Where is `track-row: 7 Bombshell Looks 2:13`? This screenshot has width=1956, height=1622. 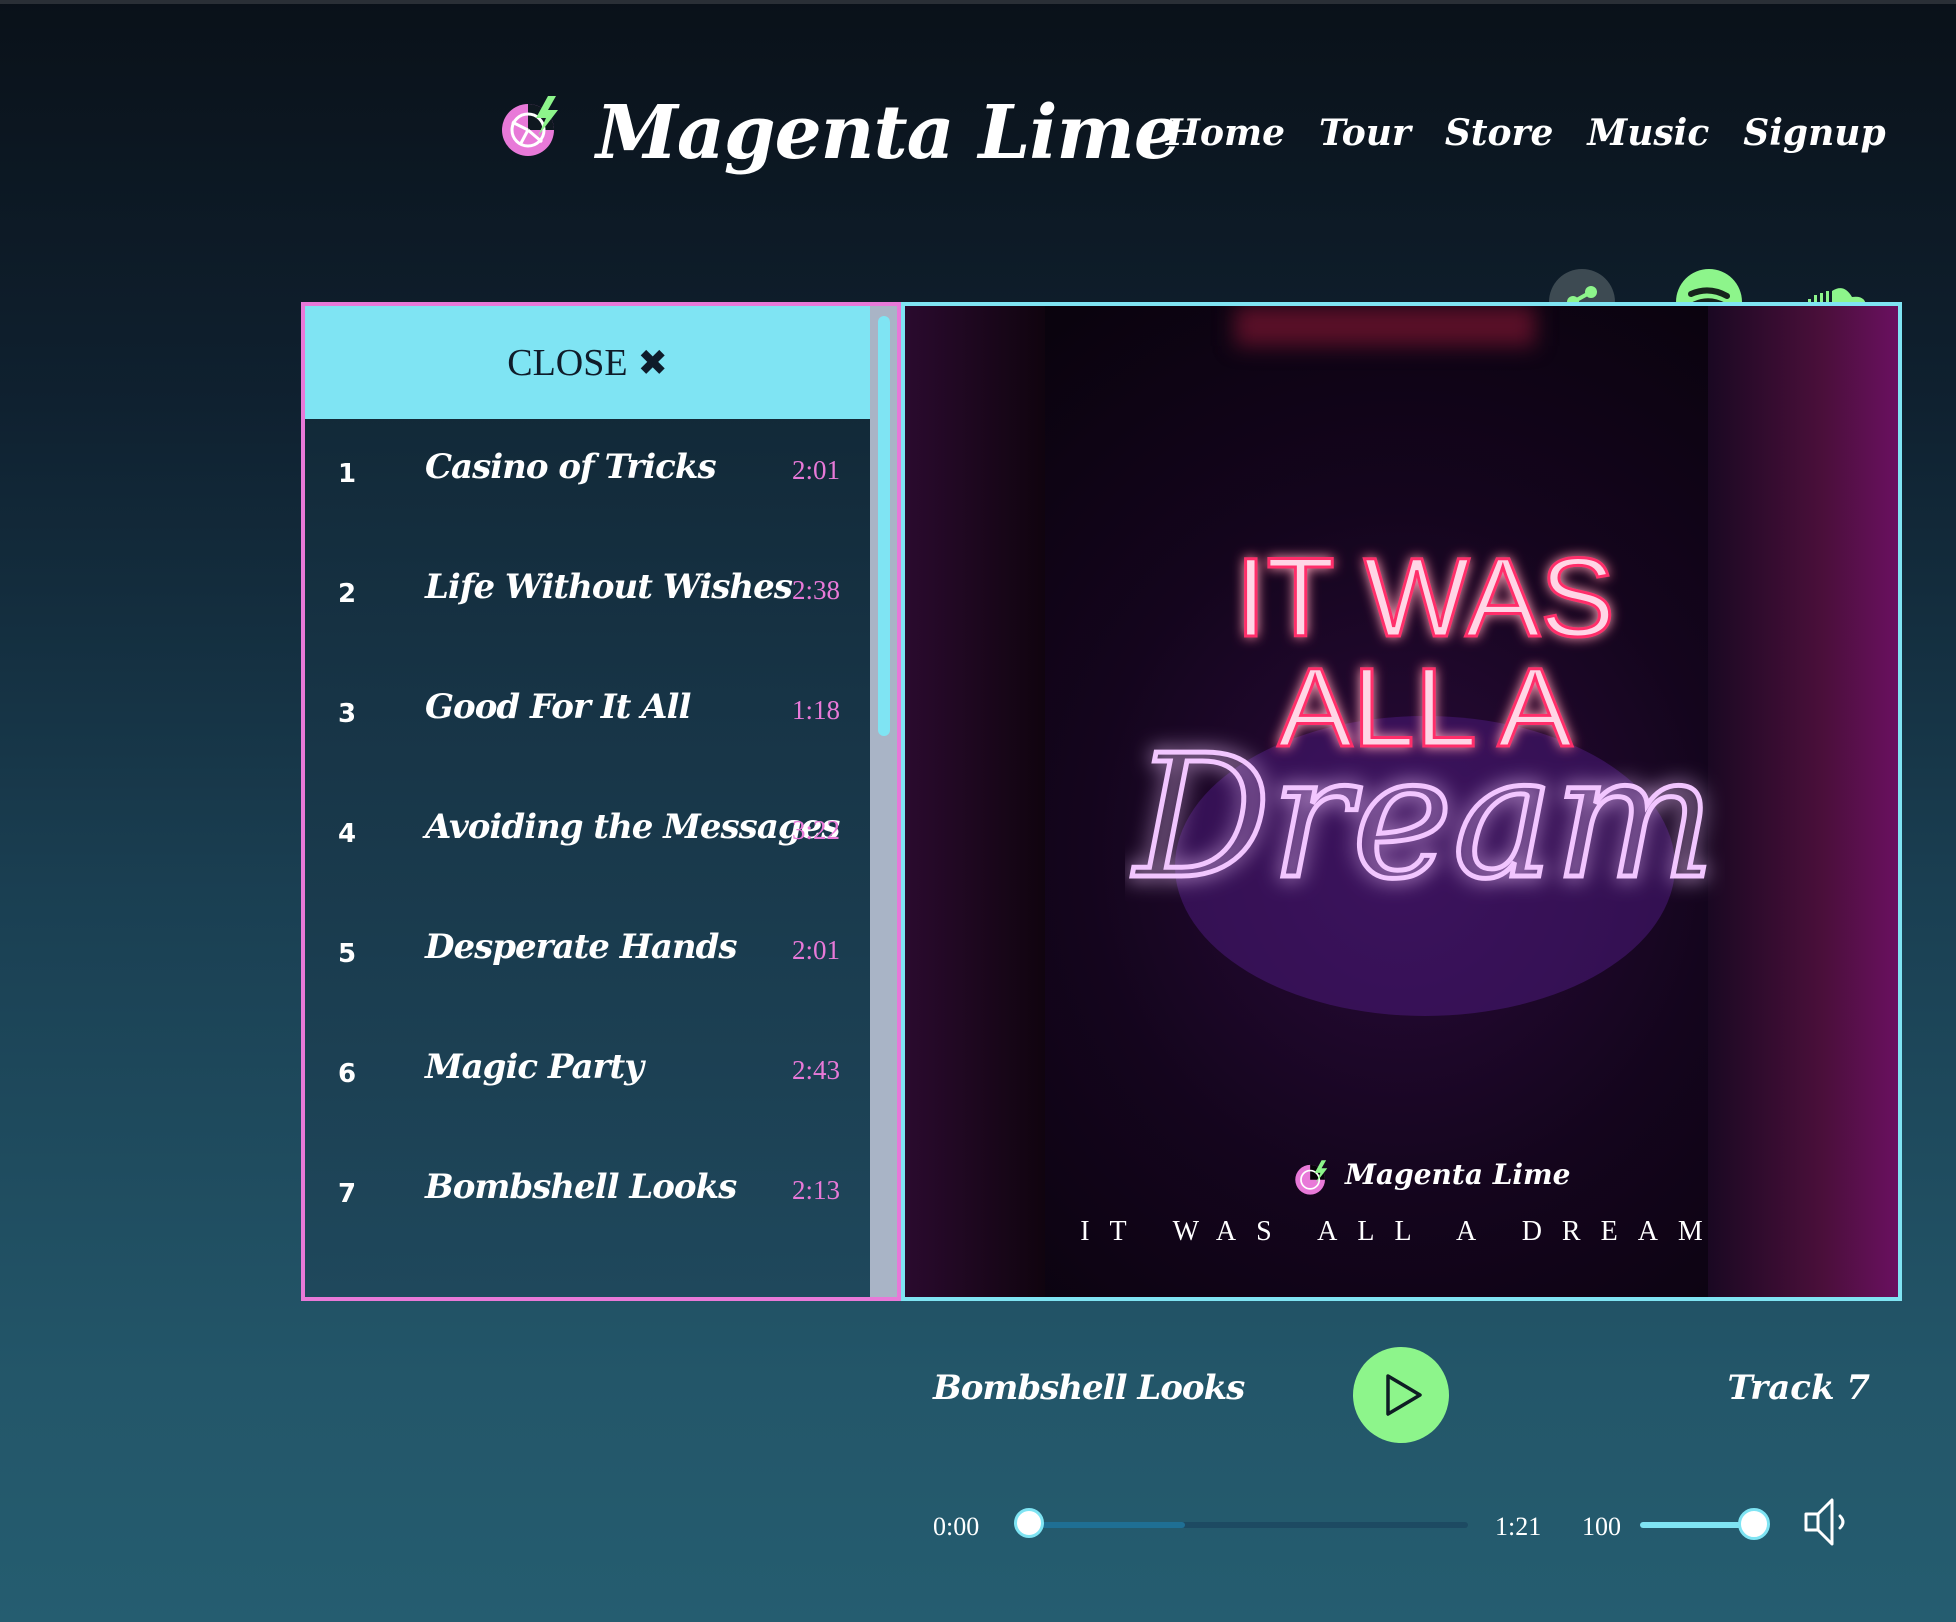 track-row: 7 Bombshell Looks 2:13 is located at coordinates (587, 1199).